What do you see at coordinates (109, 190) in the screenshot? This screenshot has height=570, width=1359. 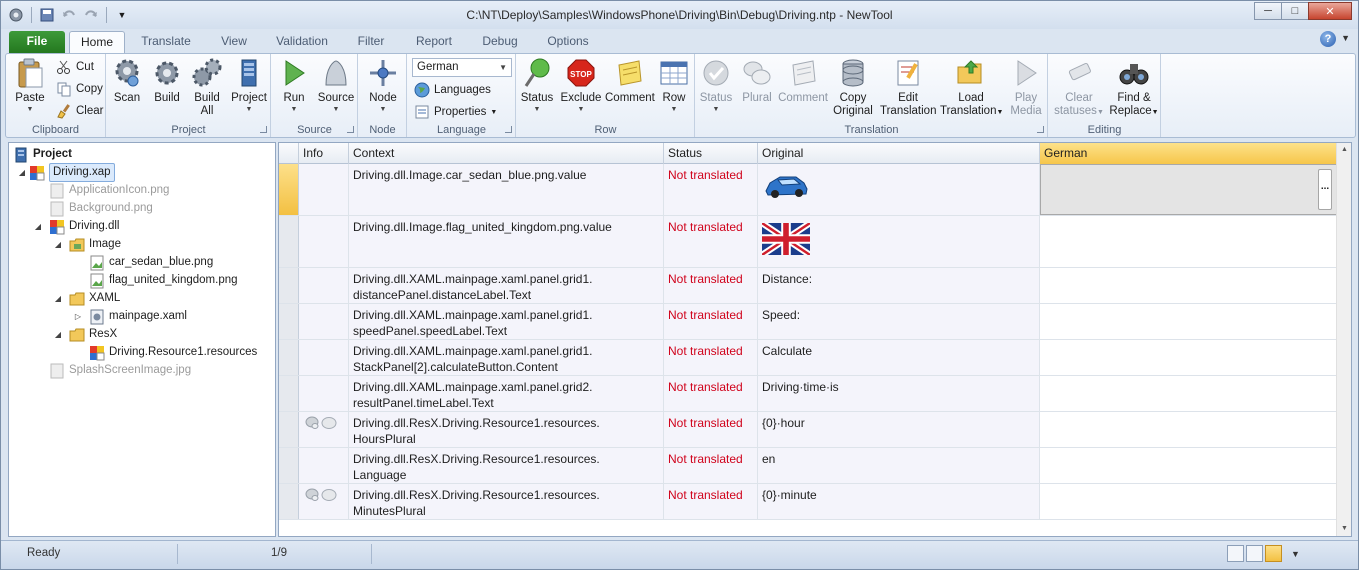 I see `tree-node-application-icon: ApplicationIcon.png` at bounding box center [109, 190].